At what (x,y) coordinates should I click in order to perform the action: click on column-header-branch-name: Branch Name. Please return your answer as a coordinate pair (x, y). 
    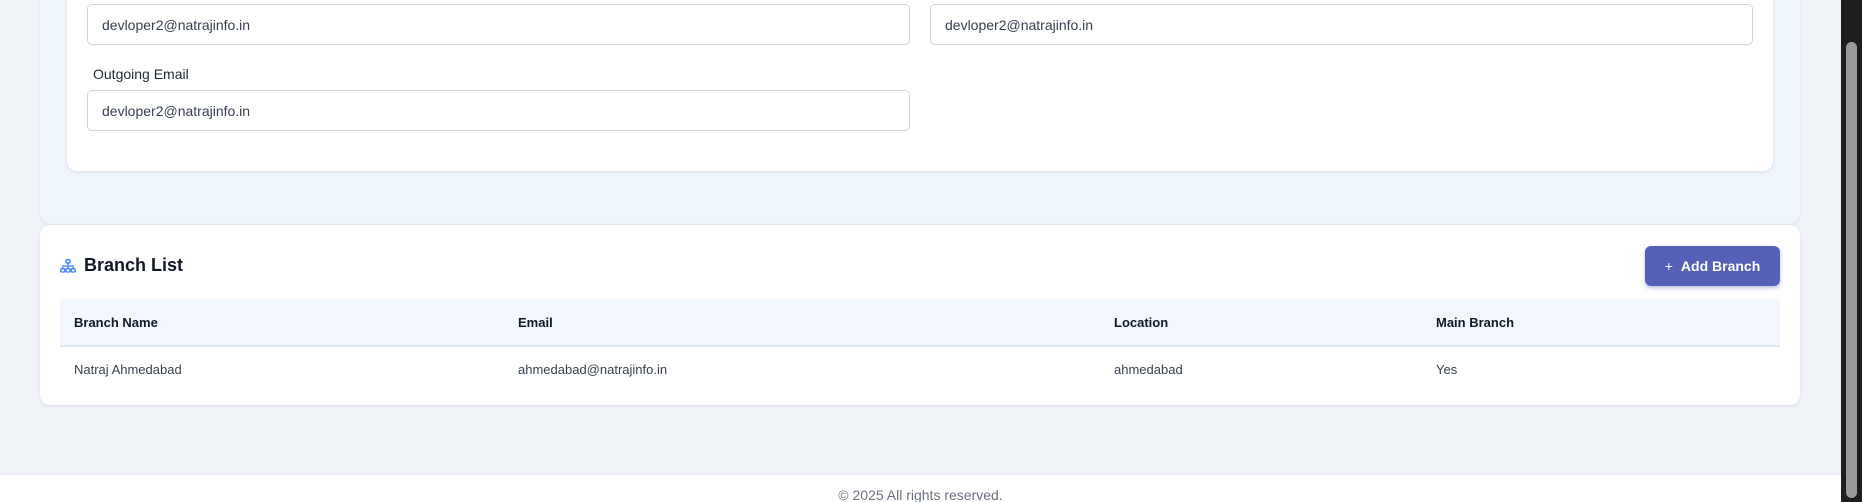
    Looking at the image, I should click on (116, 322).